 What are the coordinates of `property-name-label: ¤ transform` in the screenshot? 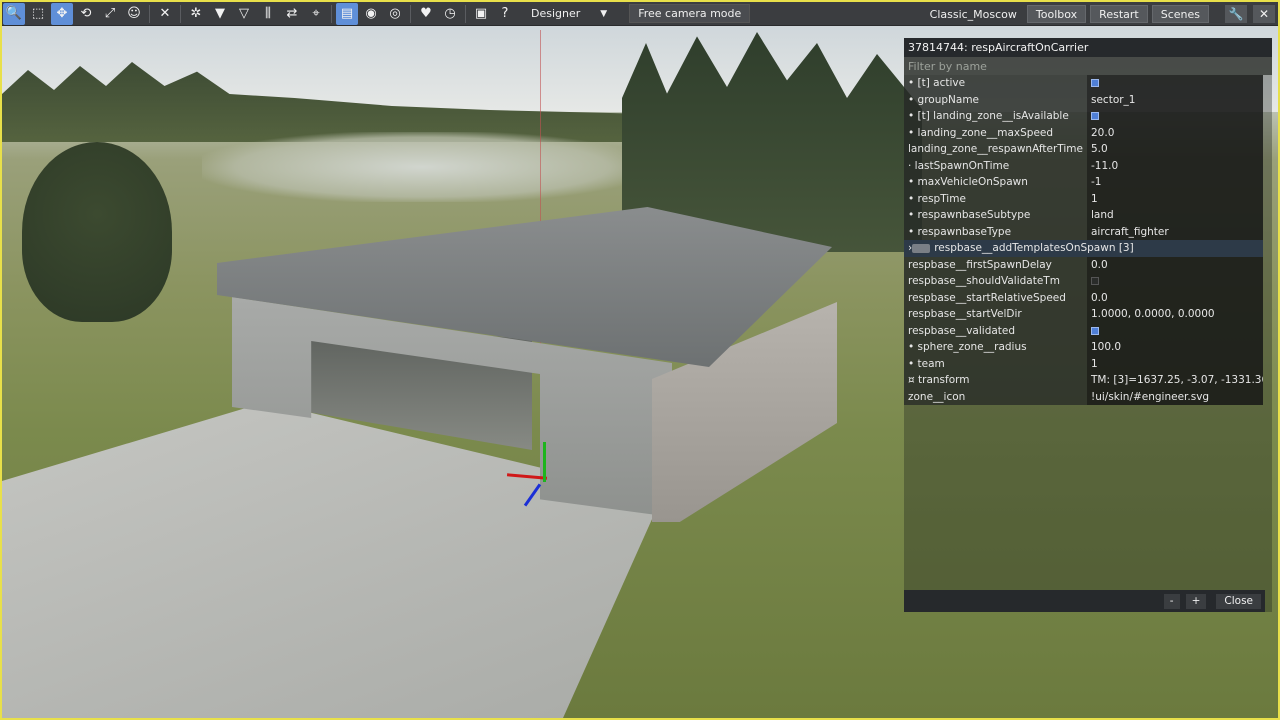 It's located at (939, 380).